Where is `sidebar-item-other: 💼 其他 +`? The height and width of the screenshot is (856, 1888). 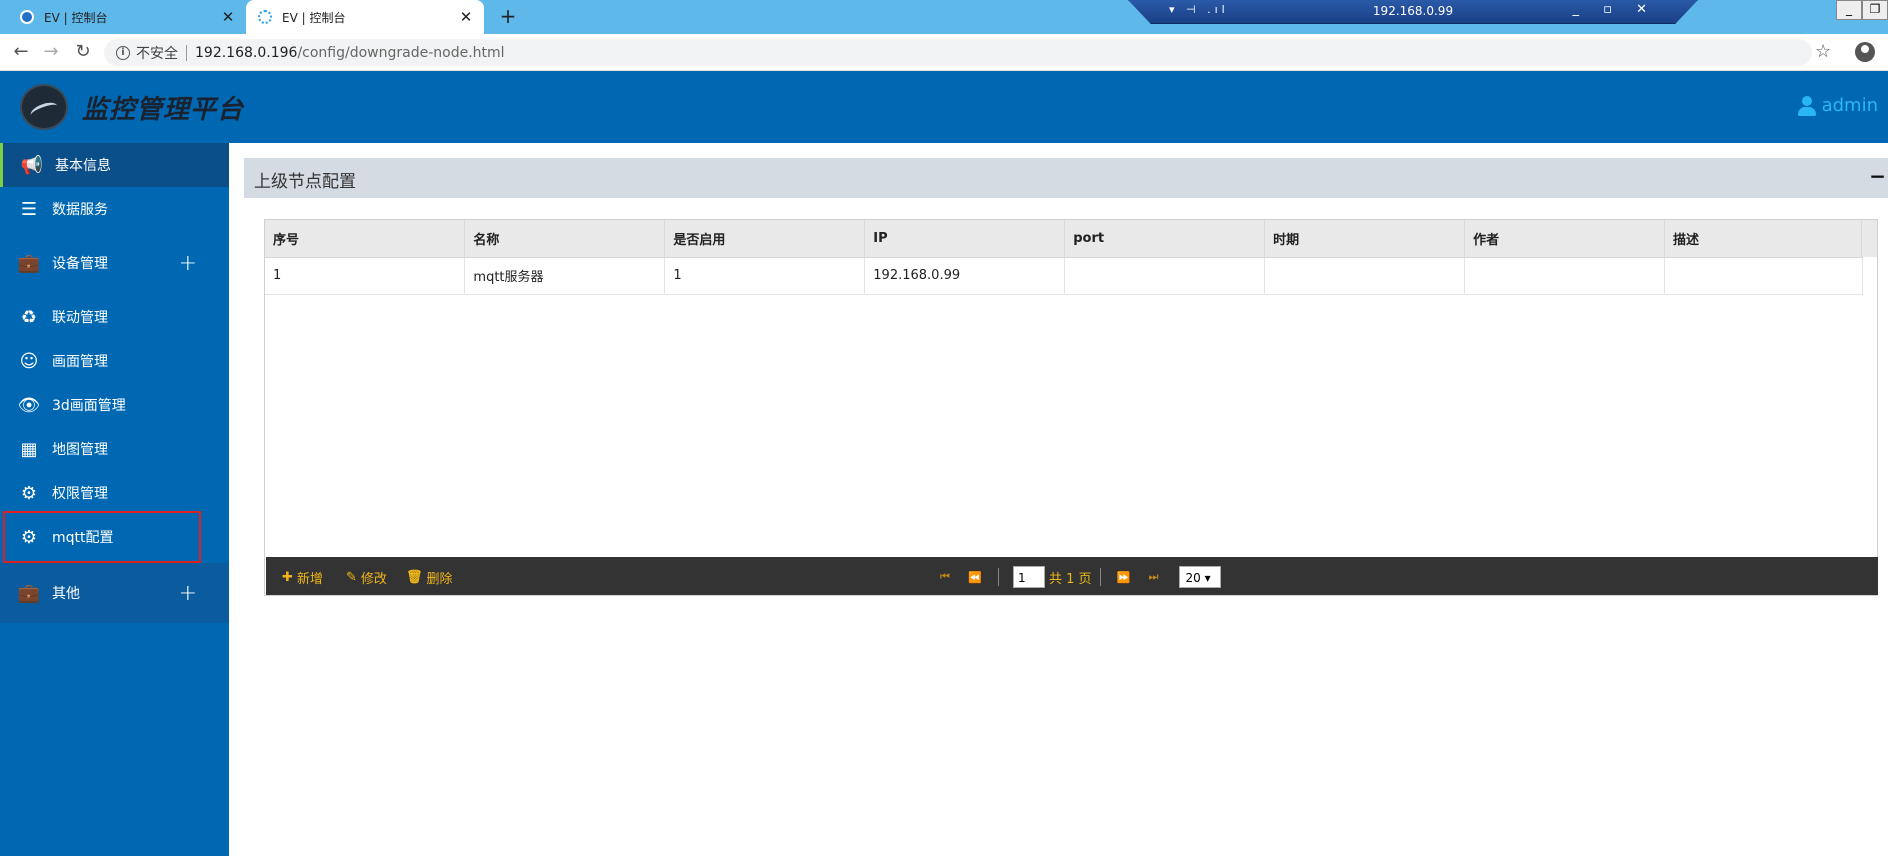 sidebar-item-other: 💼 其他 + is located at coordinates (114, 593).